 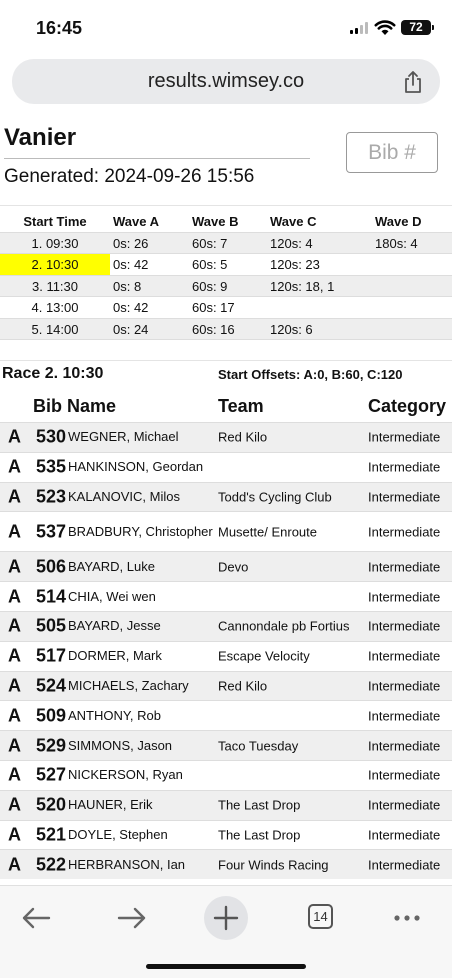 I want to click on entry-row: A 527 NICKERSON, Ryan Intermediate, so click(x=226, y=774).